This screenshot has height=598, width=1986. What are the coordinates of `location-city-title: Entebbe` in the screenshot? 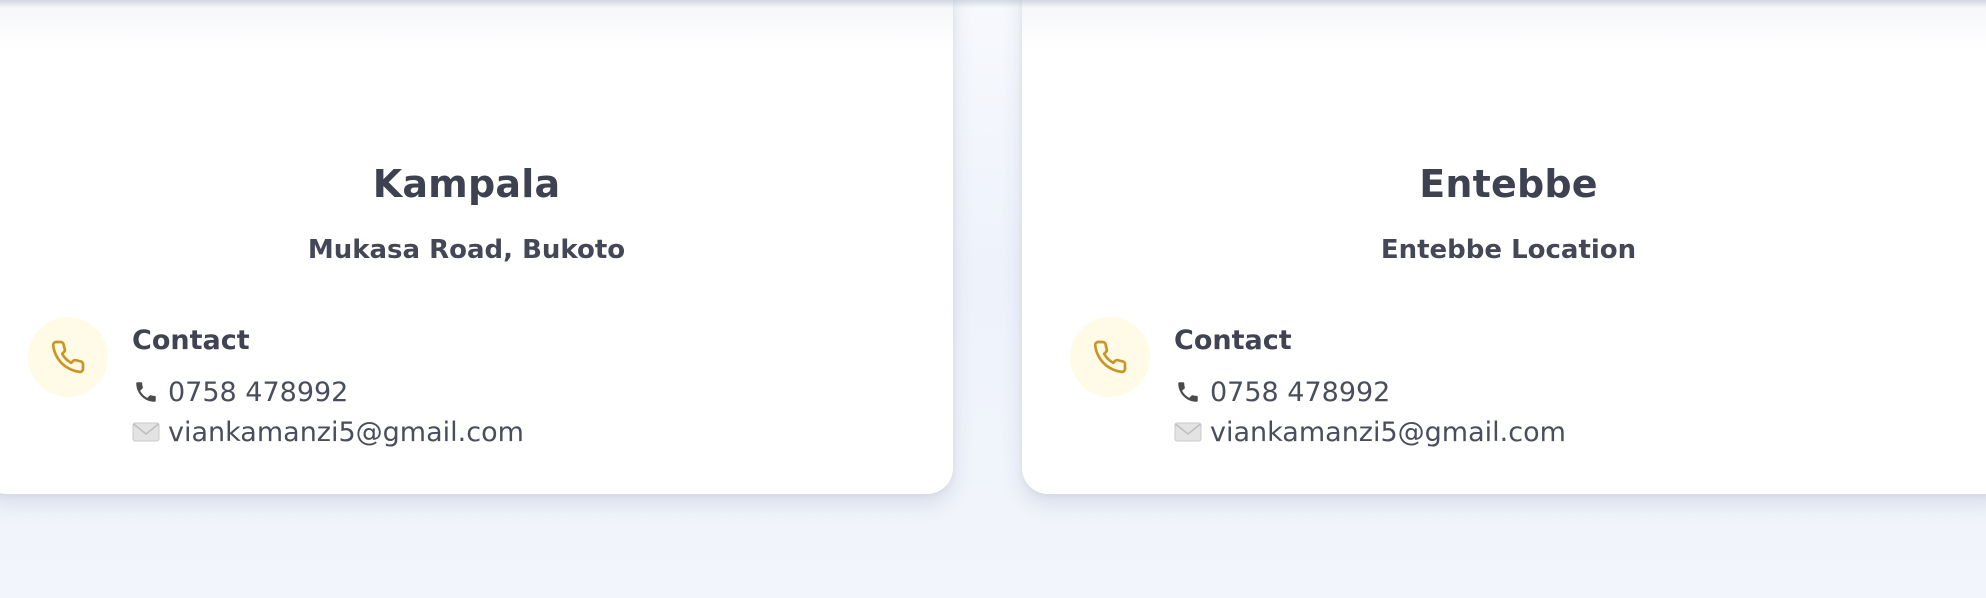 It's located at (1508, 184).